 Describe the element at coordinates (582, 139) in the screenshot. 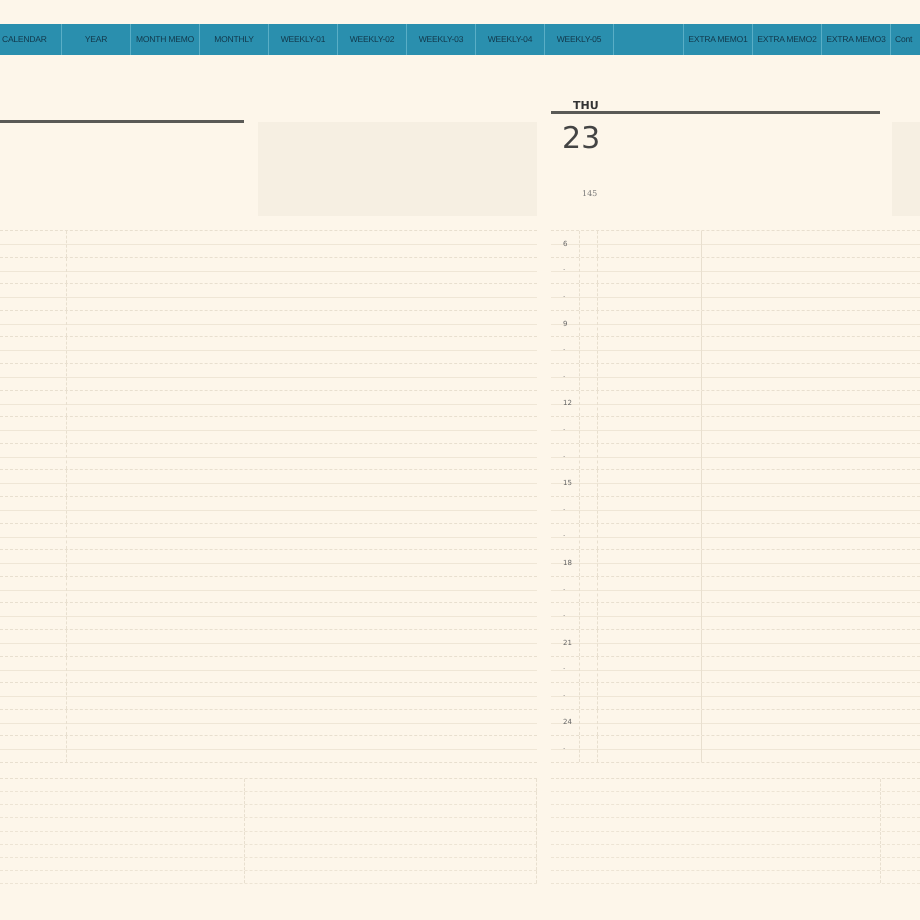

I see `date-number: 23` at that location.